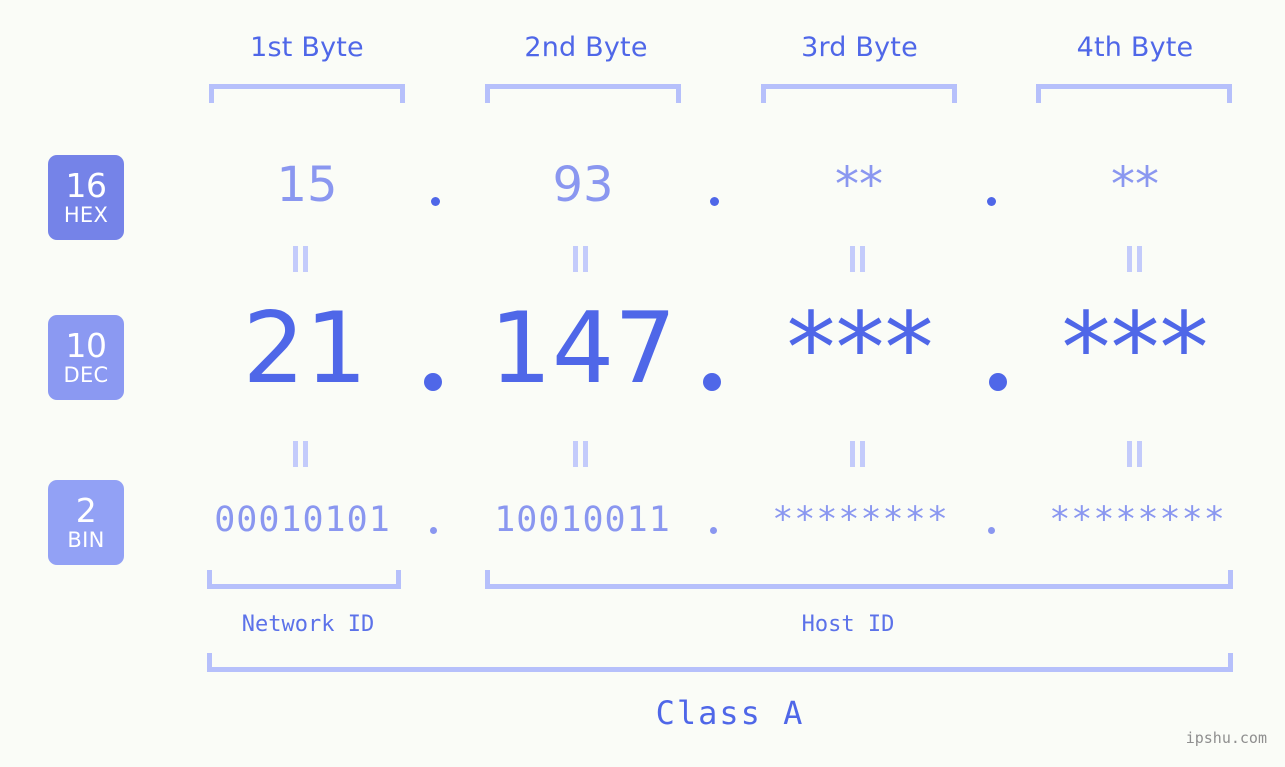 Image resolution: width=1285 pixels, height=767 pixels. What do you see at coordinates (86, 345) in the screenshot?
I see `base-badge-dec-number: 10` at bounding box center [86, 345].